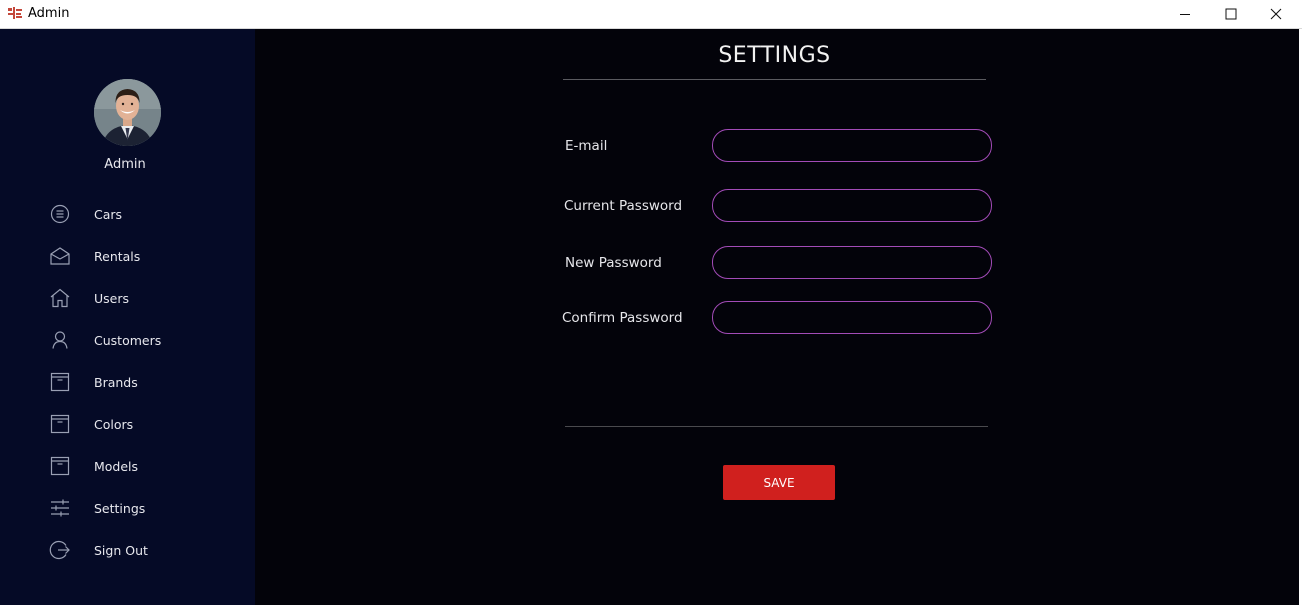  Describe the element at coordinates (108, 214) in the screenshot. I see `sidebar-item-label: Cars` at that location.